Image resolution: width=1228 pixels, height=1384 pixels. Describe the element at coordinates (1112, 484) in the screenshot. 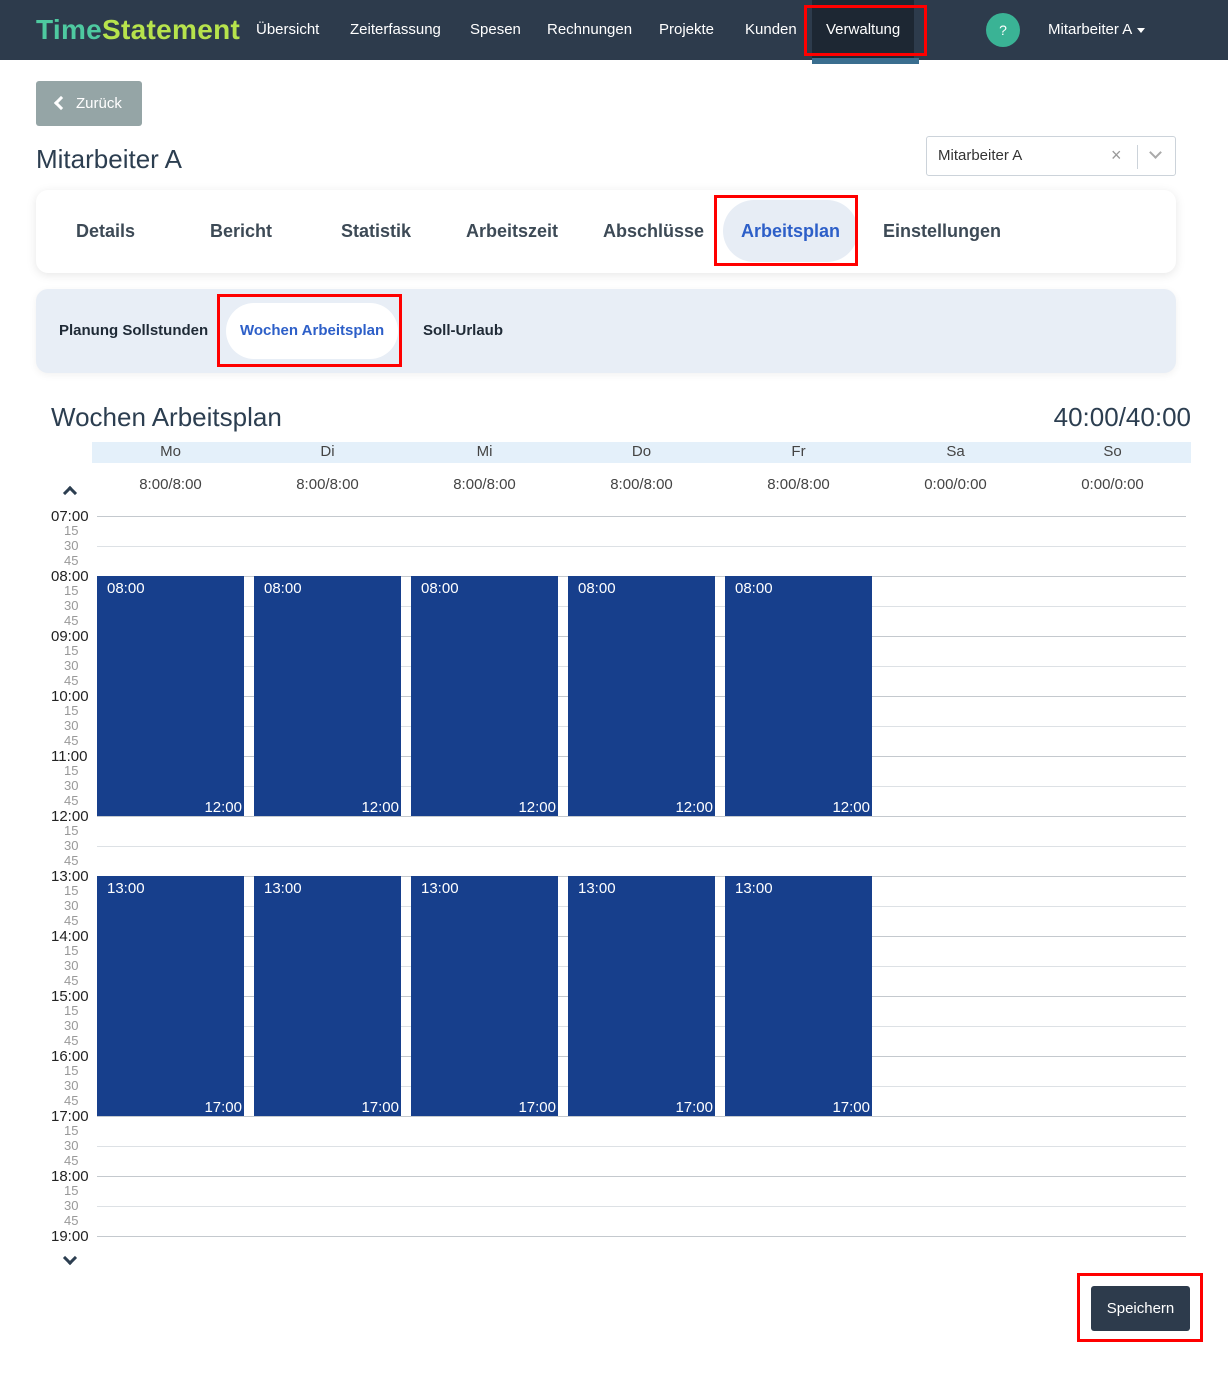

I see `day-hours-so: 0:00/0:00` at that location.